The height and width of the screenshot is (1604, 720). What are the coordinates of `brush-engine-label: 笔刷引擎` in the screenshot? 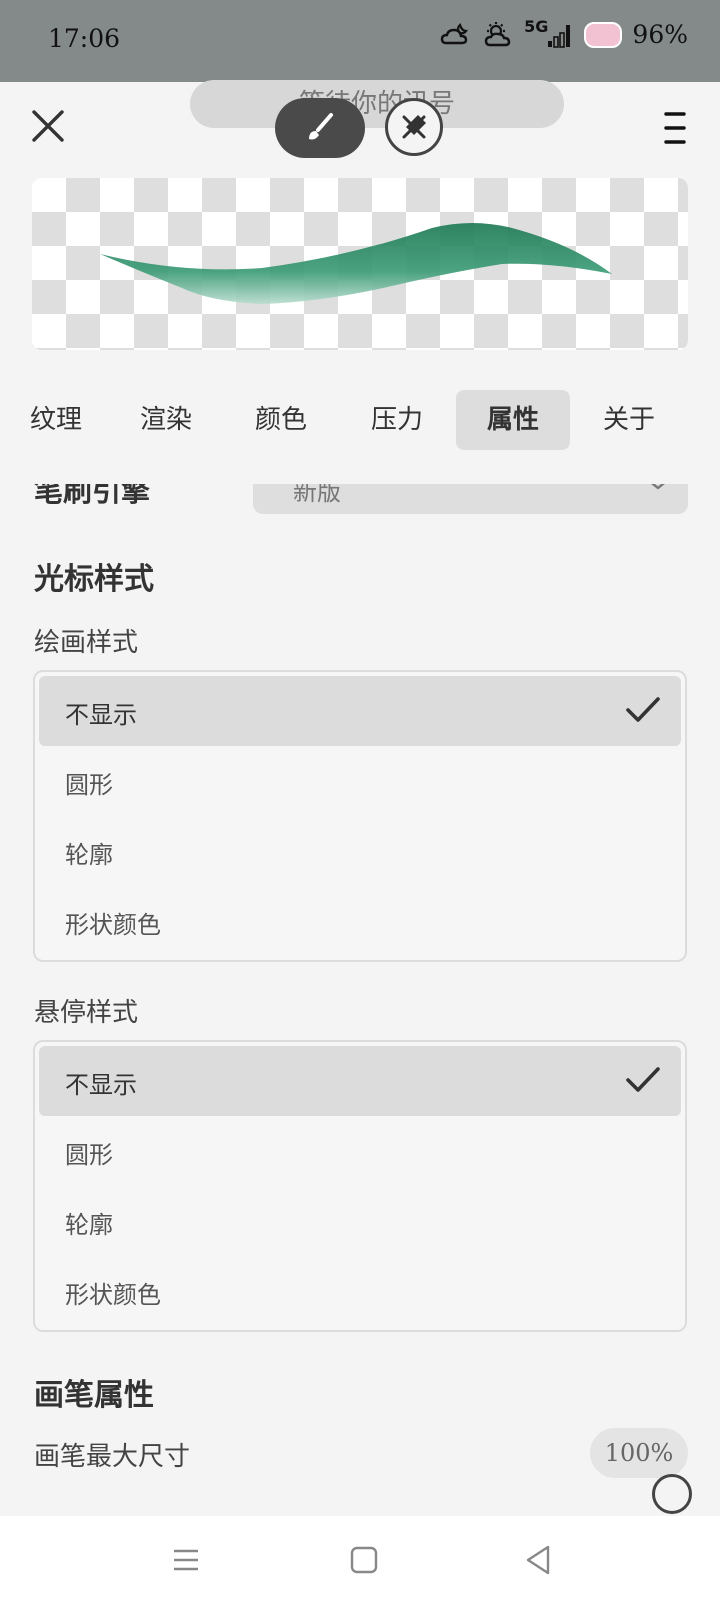 It's located at (92, 496).